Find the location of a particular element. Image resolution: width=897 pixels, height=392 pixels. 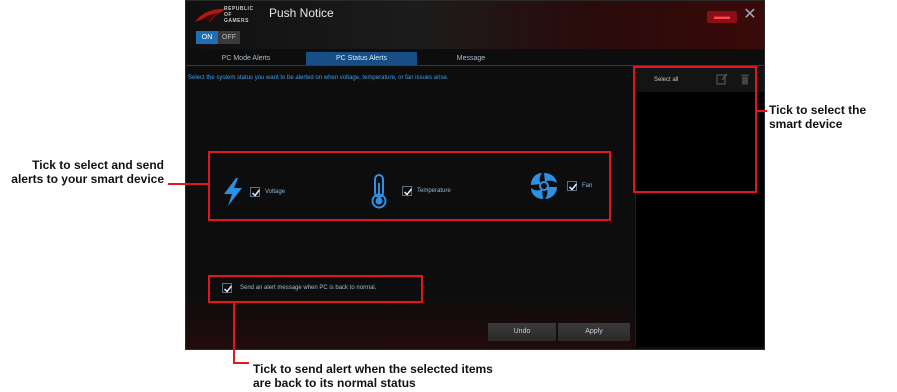

apply-button: Apply is located at coordinates (594, 332).